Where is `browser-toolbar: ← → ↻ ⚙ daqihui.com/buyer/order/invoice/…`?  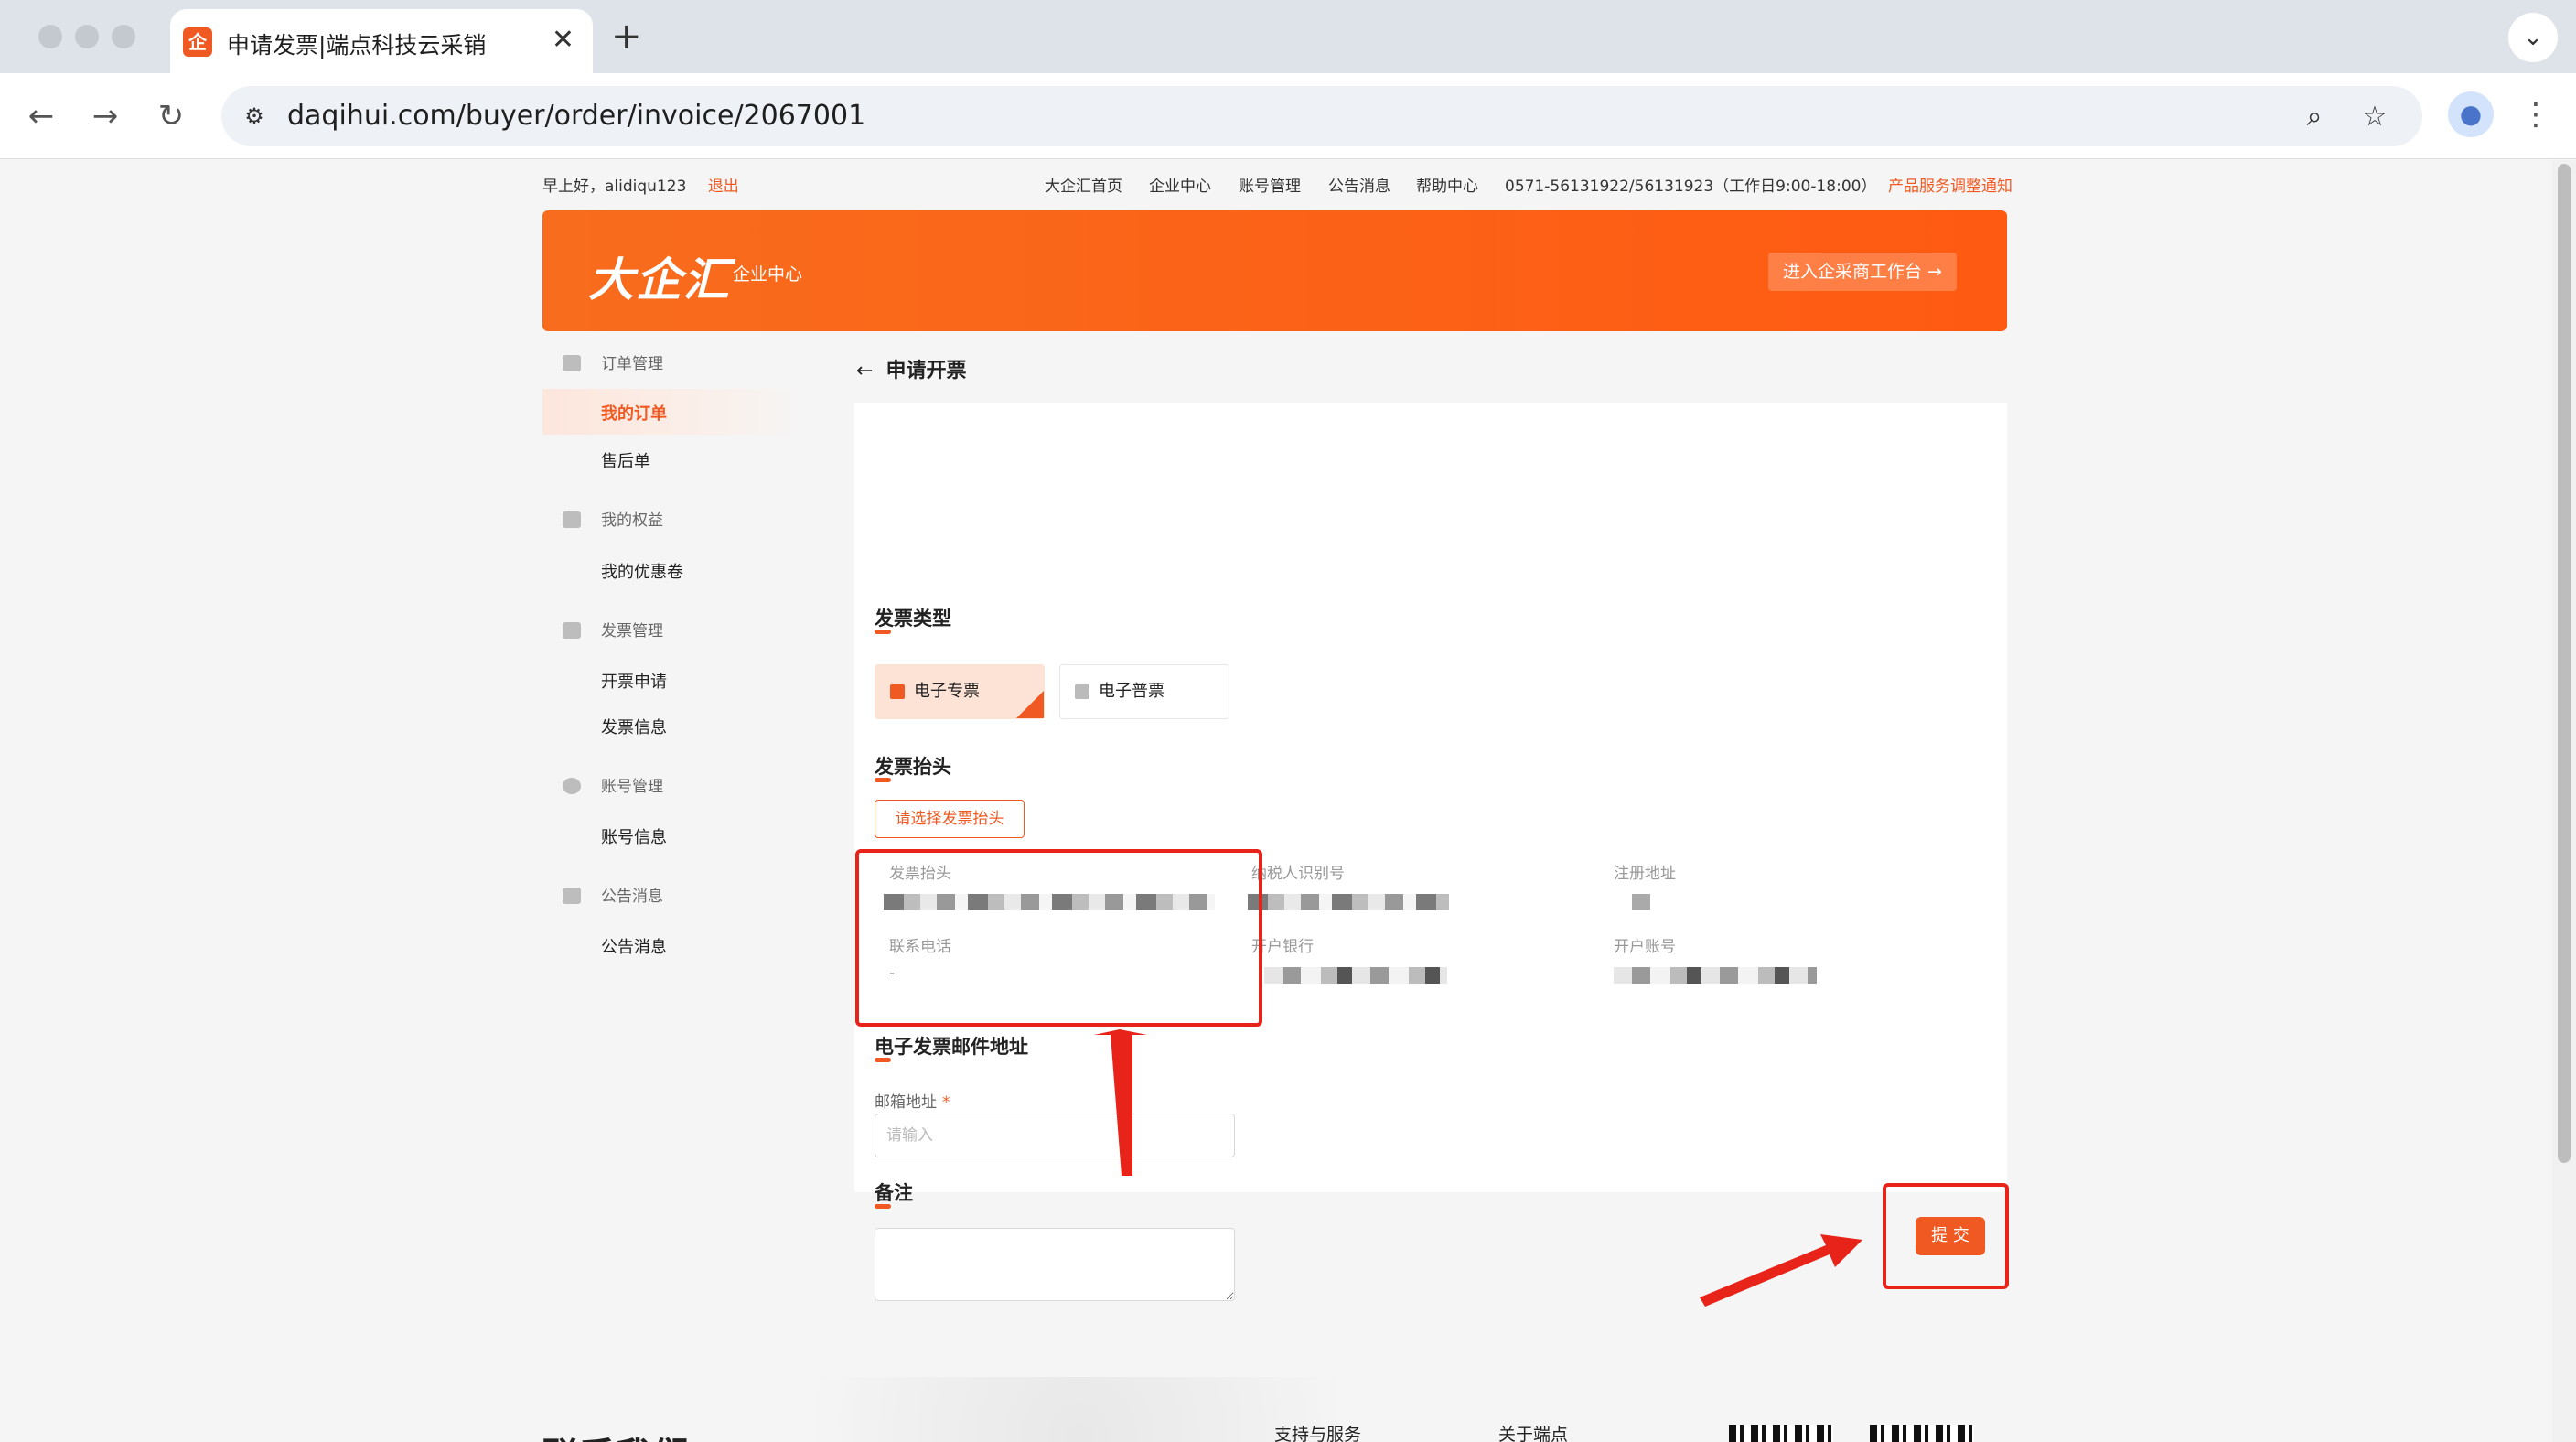 browser-toolbar: ← → ↻ ⚙ daqihui.com/buyer/order/invoice/… is located at coordinates (1288, 116).